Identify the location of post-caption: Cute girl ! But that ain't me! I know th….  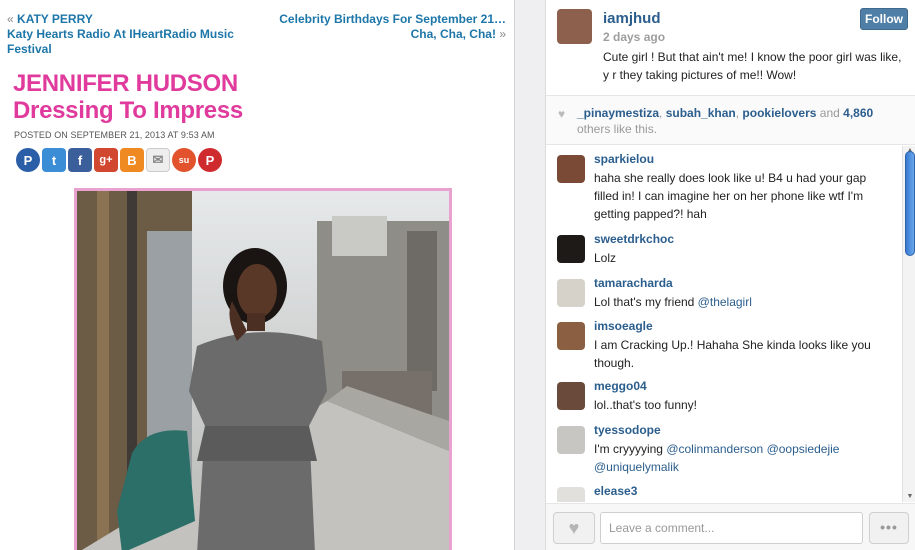
(752, 66).